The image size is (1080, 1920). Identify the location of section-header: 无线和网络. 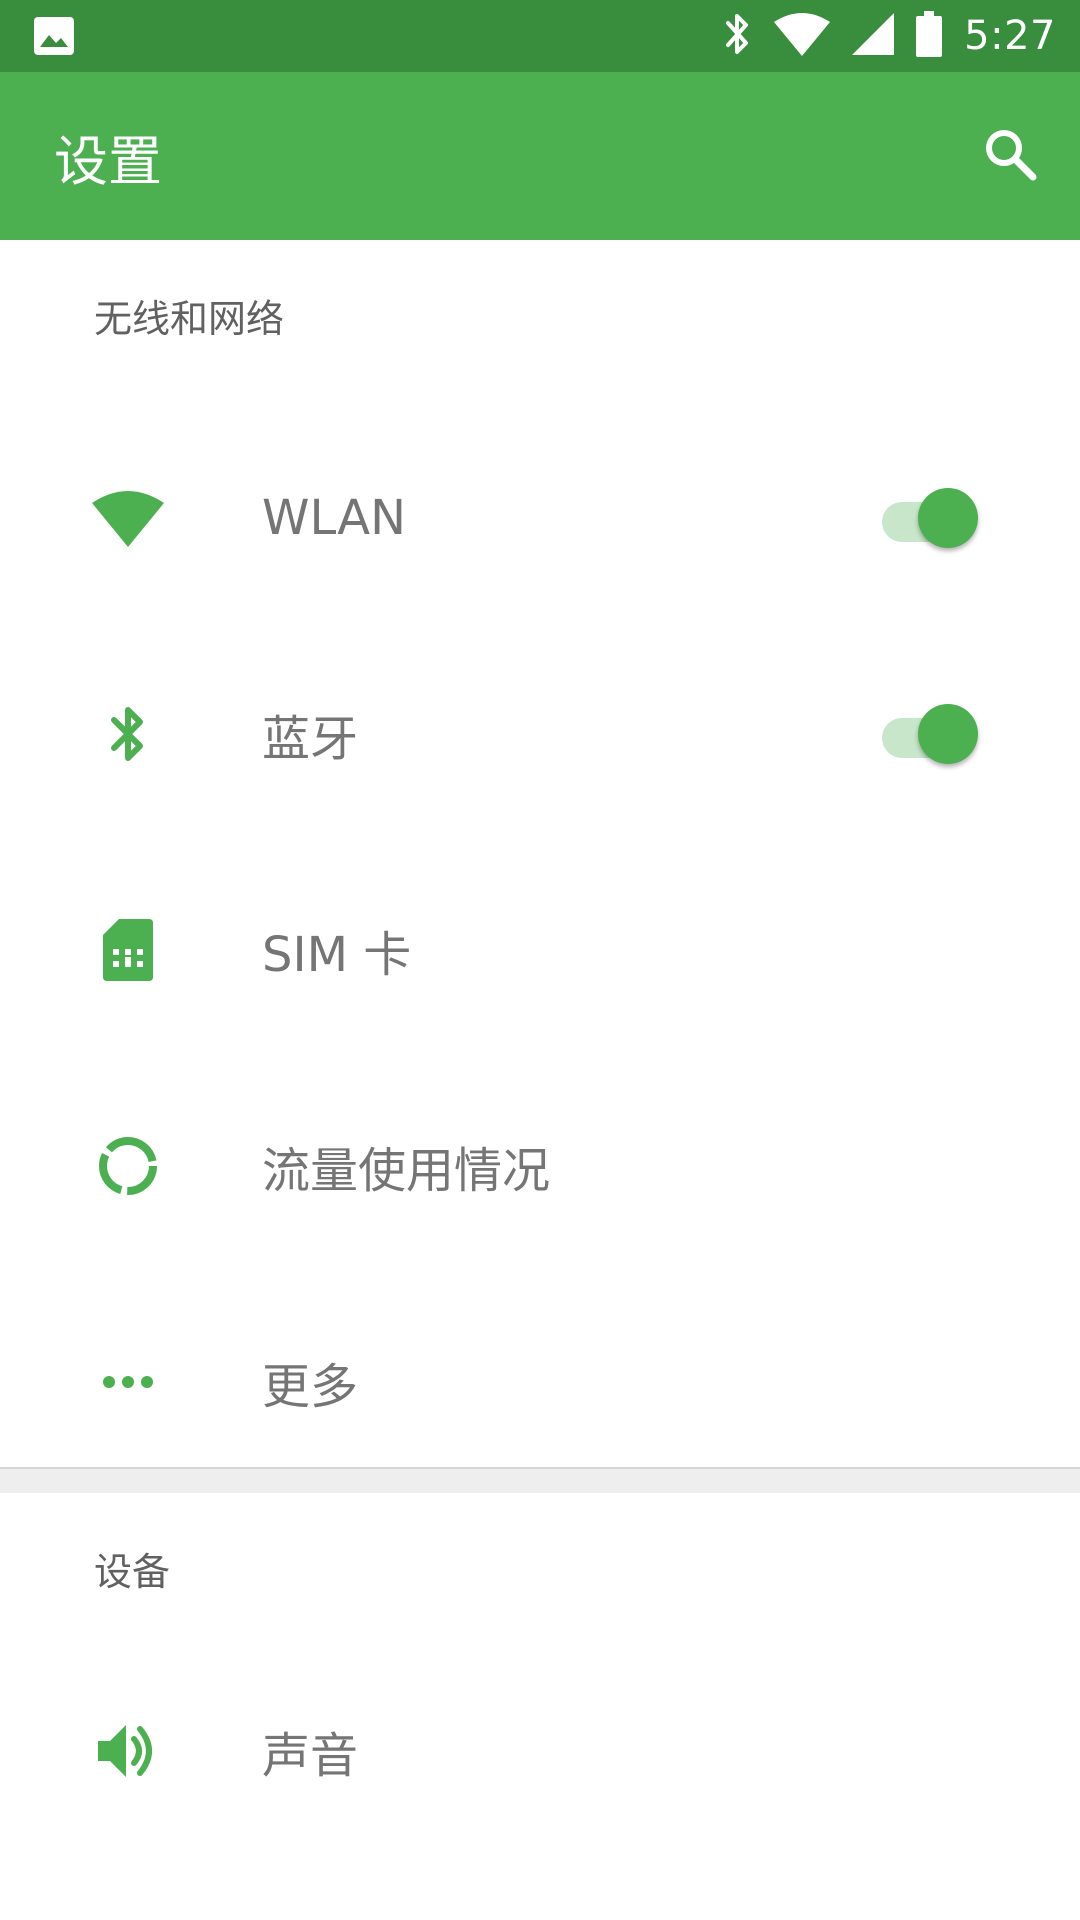
(189, 319).